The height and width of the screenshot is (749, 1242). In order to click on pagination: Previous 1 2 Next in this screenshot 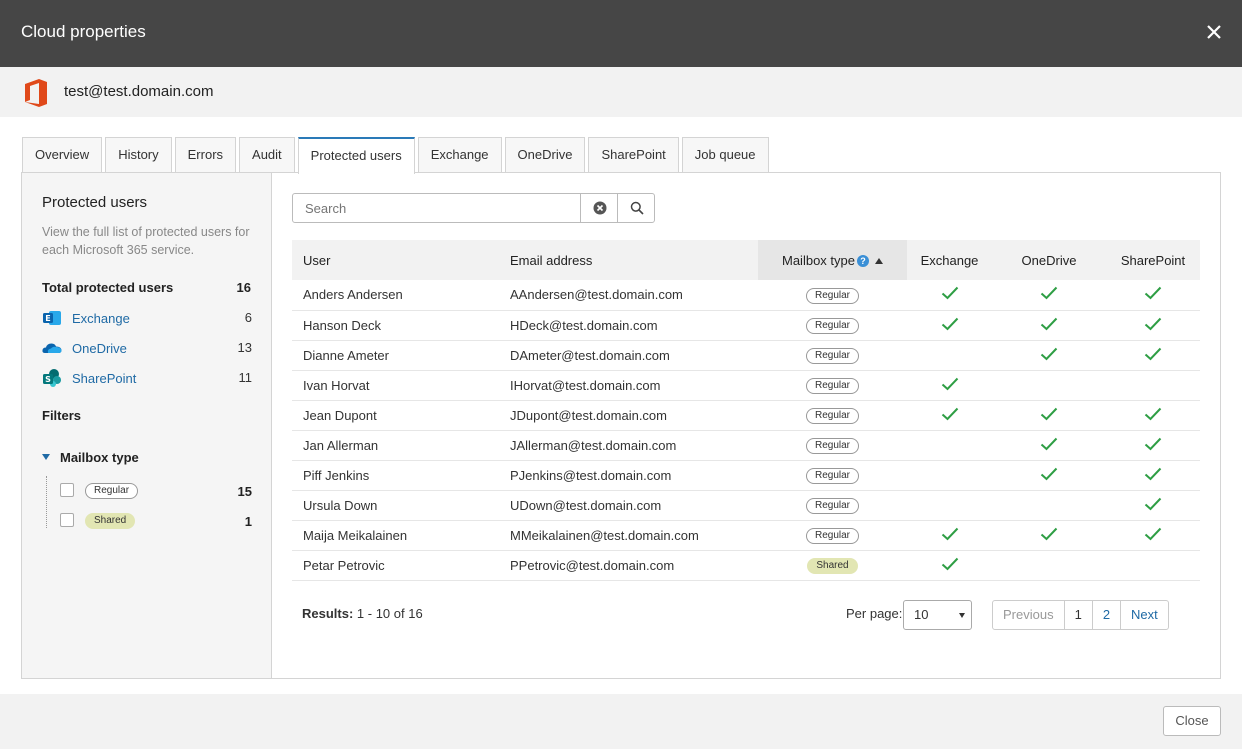, I will do `click(1080, 615)`.